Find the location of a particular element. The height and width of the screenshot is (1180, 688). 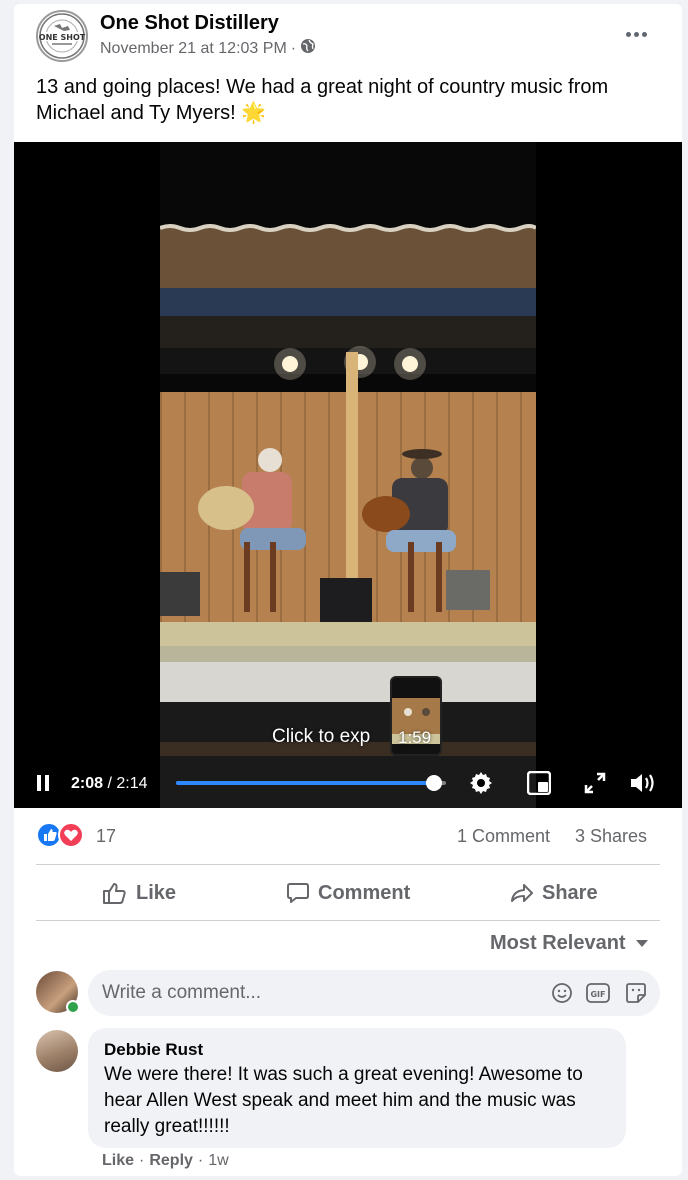

svg-text: GIF is located at coordinates (597, 994).